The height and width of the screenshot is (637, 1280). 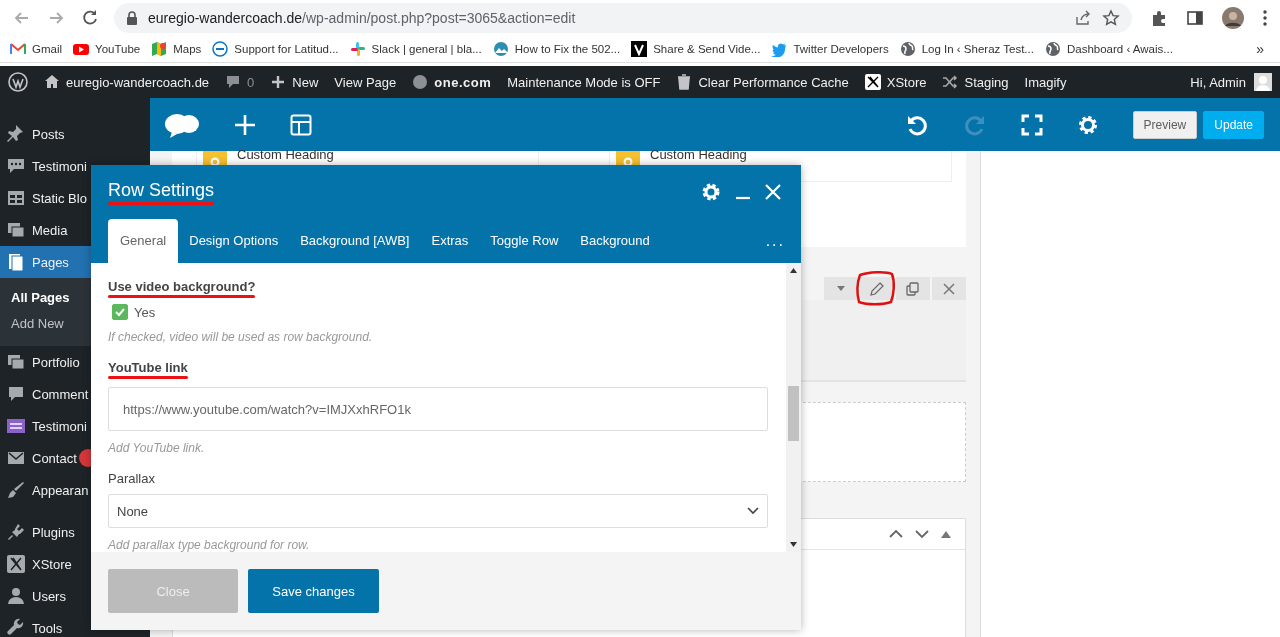 What do you see at coordinates (1159, 18) in the screenshot?
I see `puzzle-icon` at bounding box center [1159, 18].